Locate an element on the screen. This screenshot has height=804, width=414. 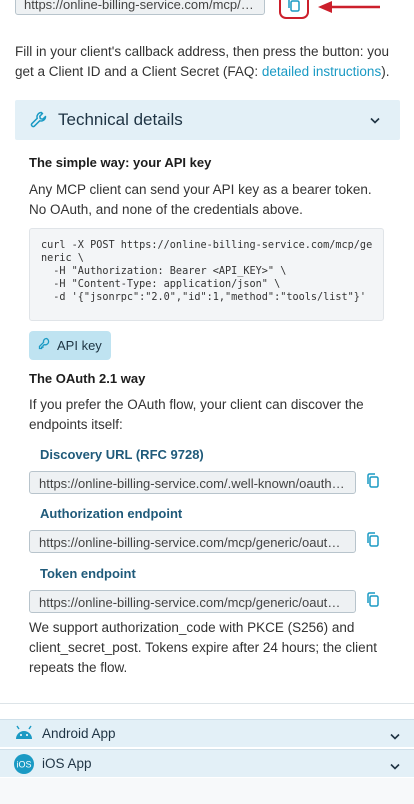
divider is located at coordinates (207, 703).